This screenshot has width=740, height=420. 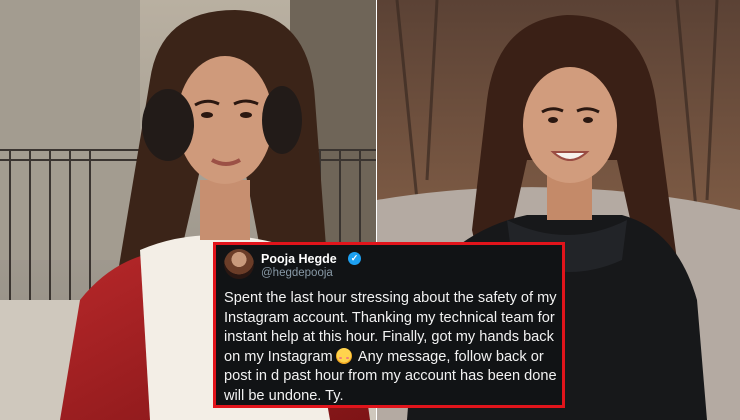 I want to click on verified-badge-icon: ✓, so click(x=354, y=258).